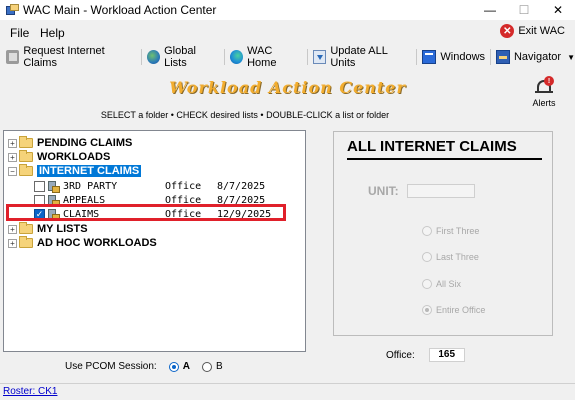 The height and width of the screenshot is (400, 575). What do you see at coordinates (219, 366) in the screenshot?
I see `pcom-option-b: B` at bounding box center [219, 366].